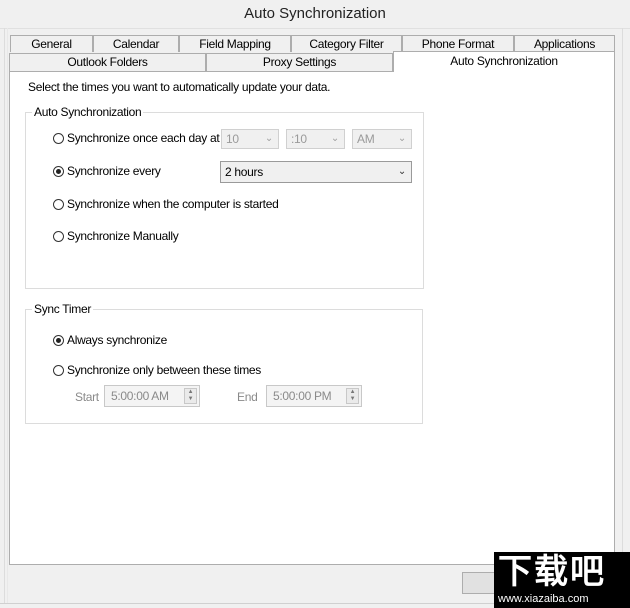 This screenshot has height=608, width=630. What do you see at coordinates (87, 397) in the screenshot?
I see `start-label: Start` at bounding box center [87, 397].